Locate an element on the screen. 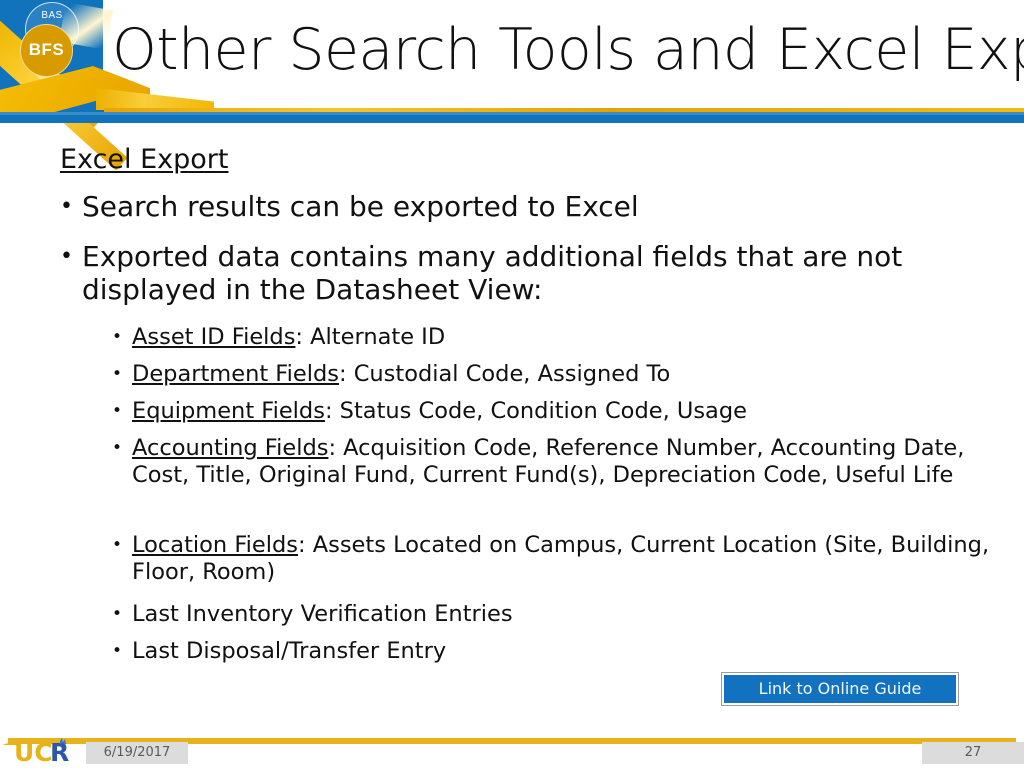 This screenshot has width=1024, height=768. bas-logo-label: BAS is located at coordinates (52, 15).